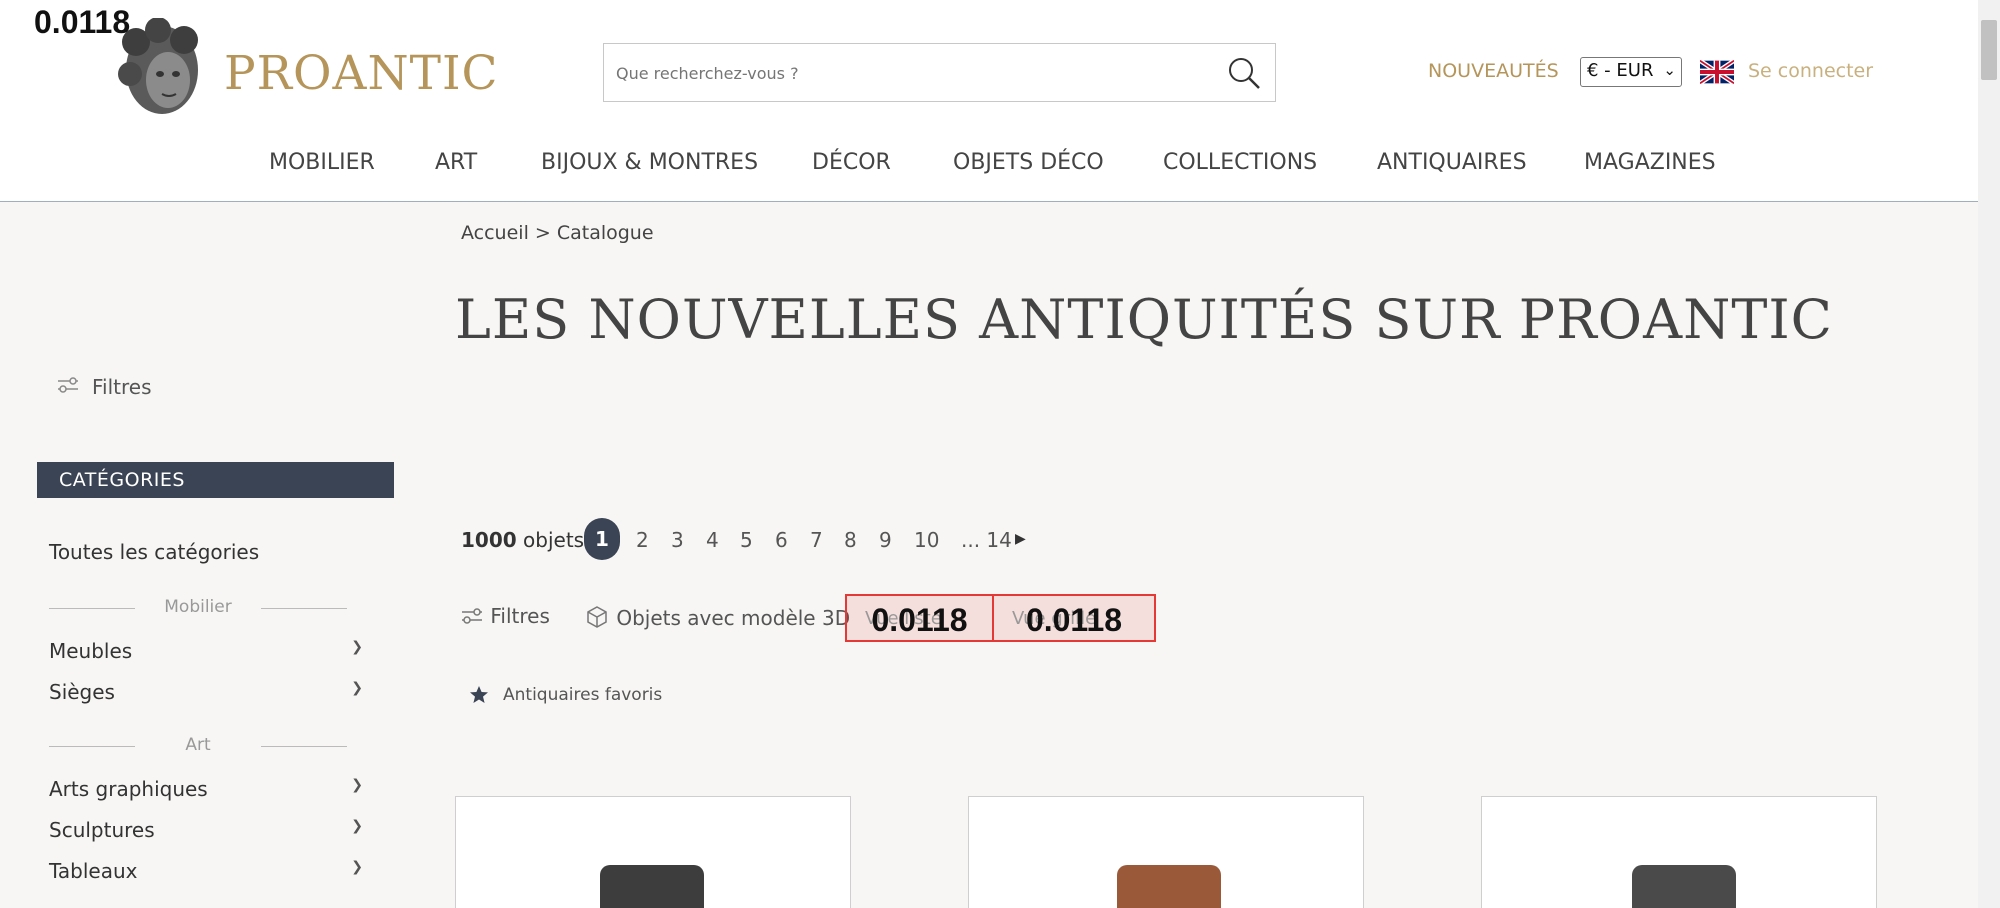  Describe the element at coordinates (198, 745) in the screenshot. I see `group-label-art: Art` at that location.